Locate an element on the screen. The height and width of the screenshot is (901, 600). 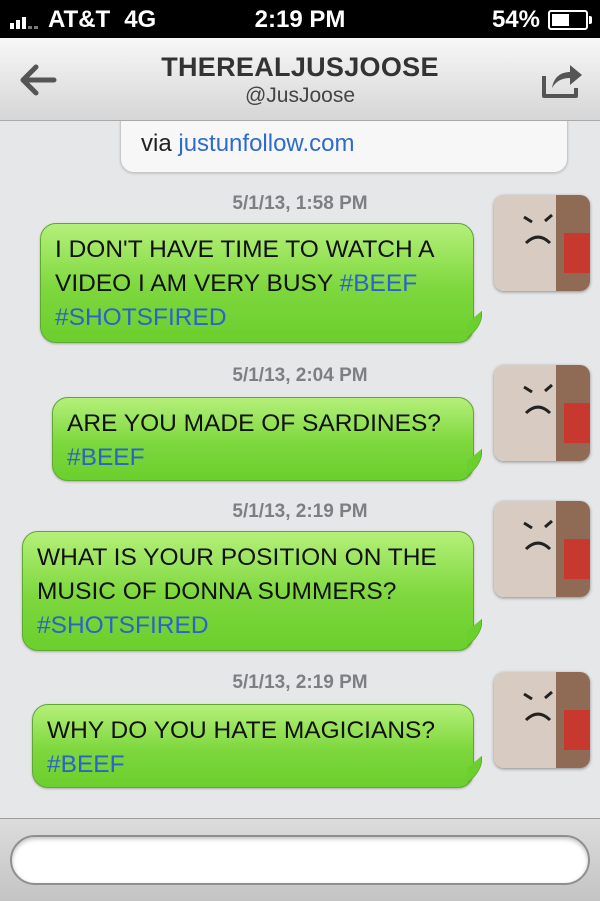
via-text: via justunfollow.com is located at coordinates (247, 144).